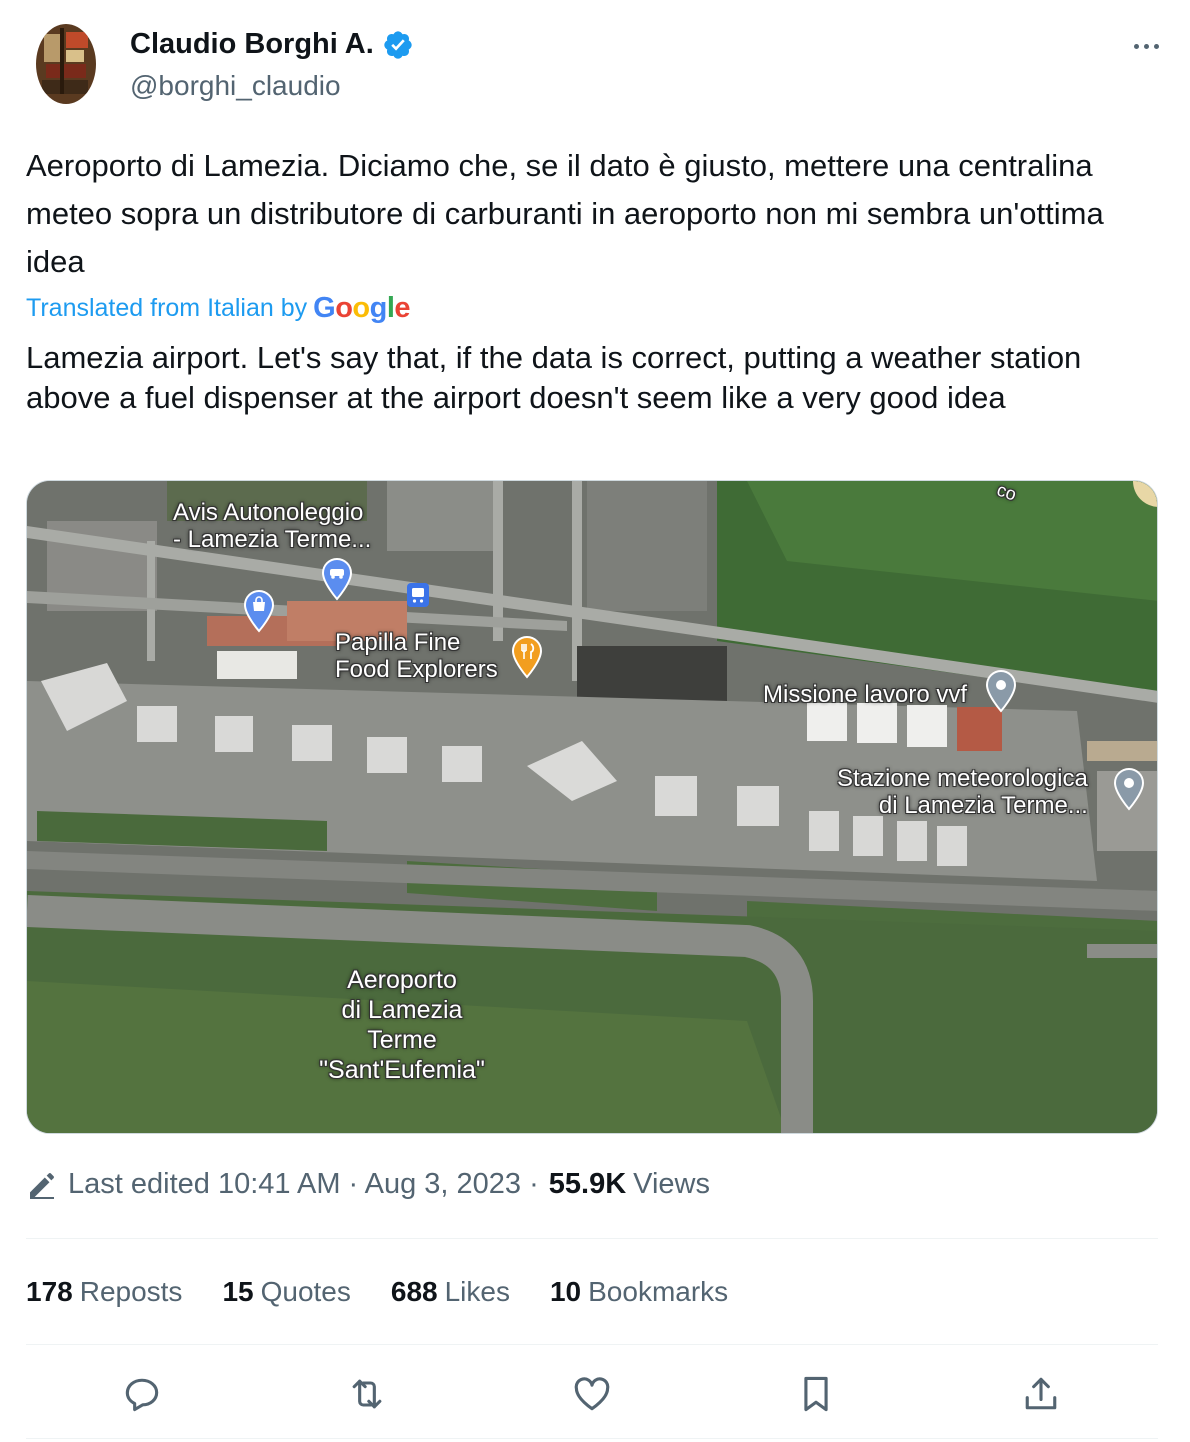  I want to click on action-bar, so click(592, 1392).